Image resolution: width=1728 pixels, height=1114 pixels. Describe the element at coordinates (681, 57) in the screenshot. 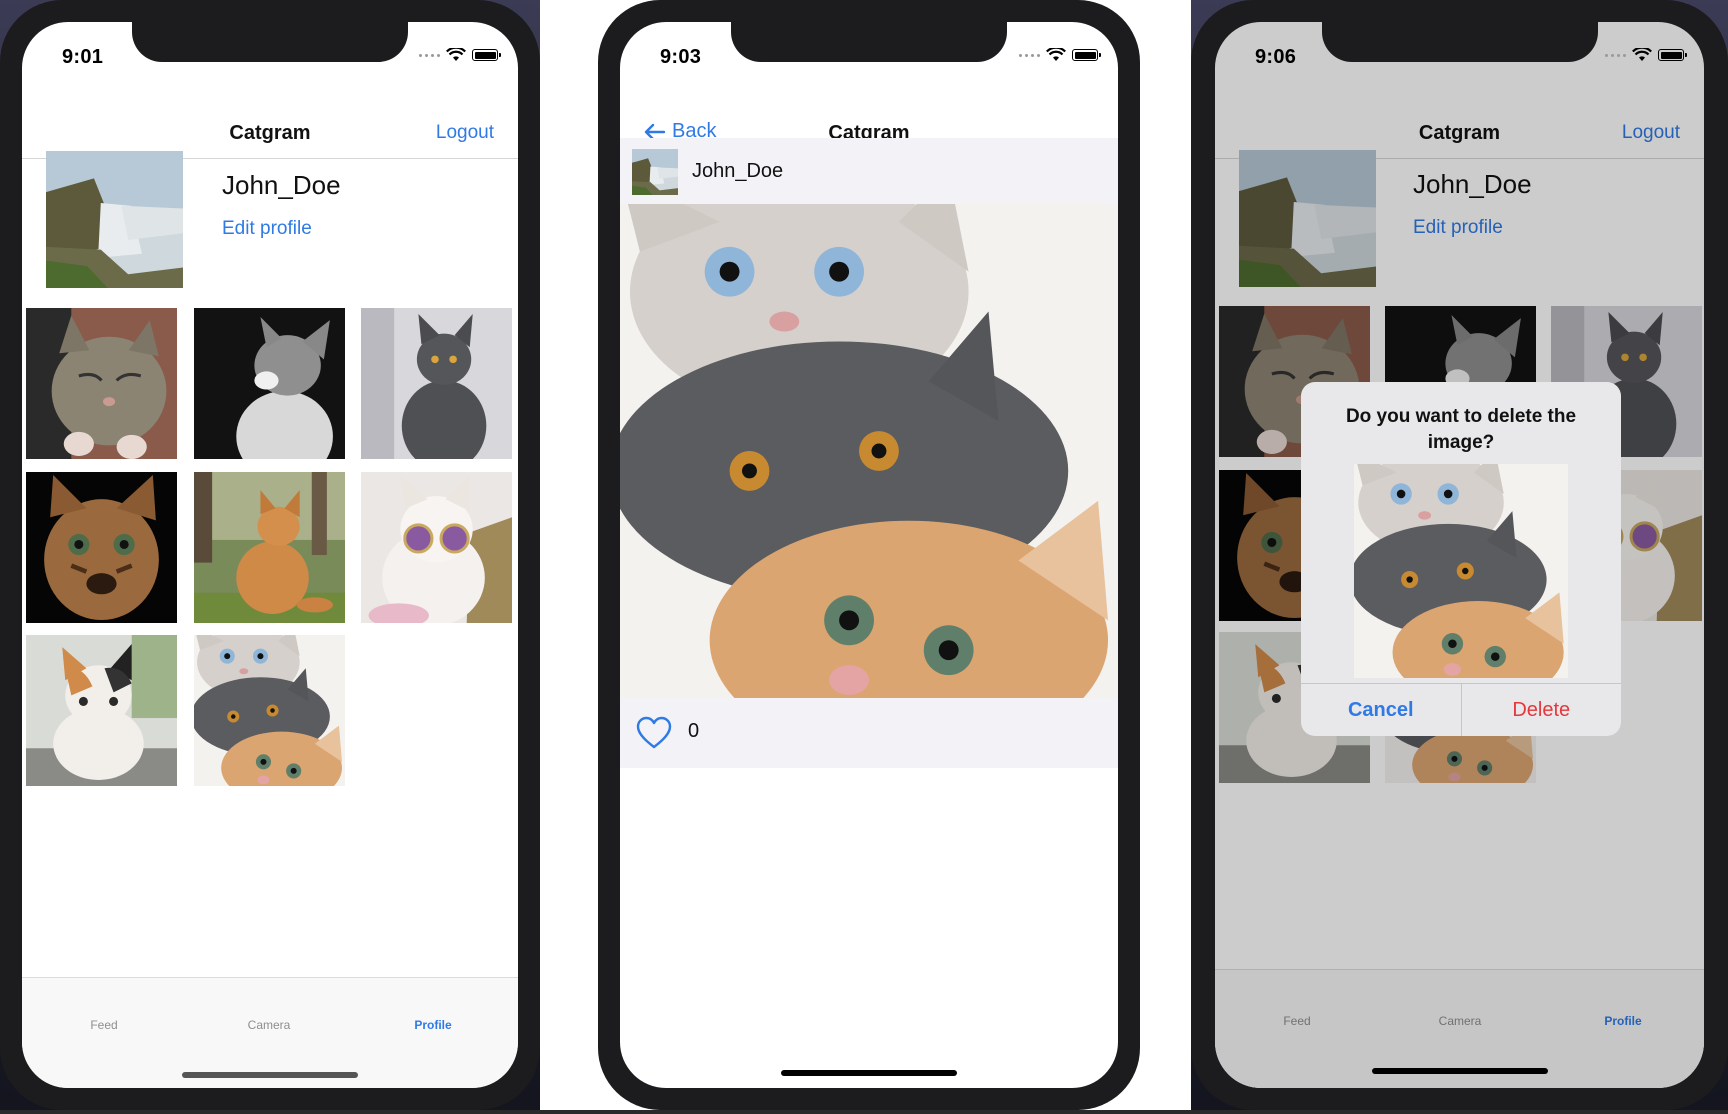

I see `status-time: 9:03` at that location.